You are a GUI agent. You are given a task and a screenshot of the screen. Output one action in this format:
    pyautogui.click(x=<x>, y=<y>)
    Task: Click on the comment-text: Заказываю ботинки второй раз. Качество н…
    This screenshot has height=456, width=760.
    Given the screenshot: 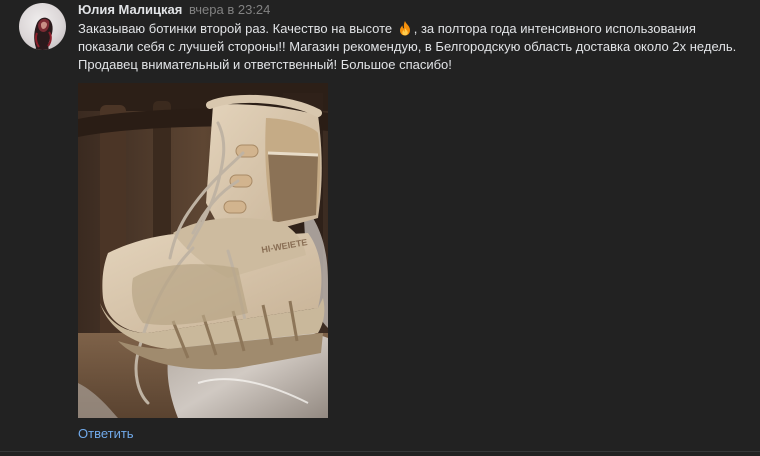 What is the action you would take?
    pyautogui.click(x=408, y=47)
    